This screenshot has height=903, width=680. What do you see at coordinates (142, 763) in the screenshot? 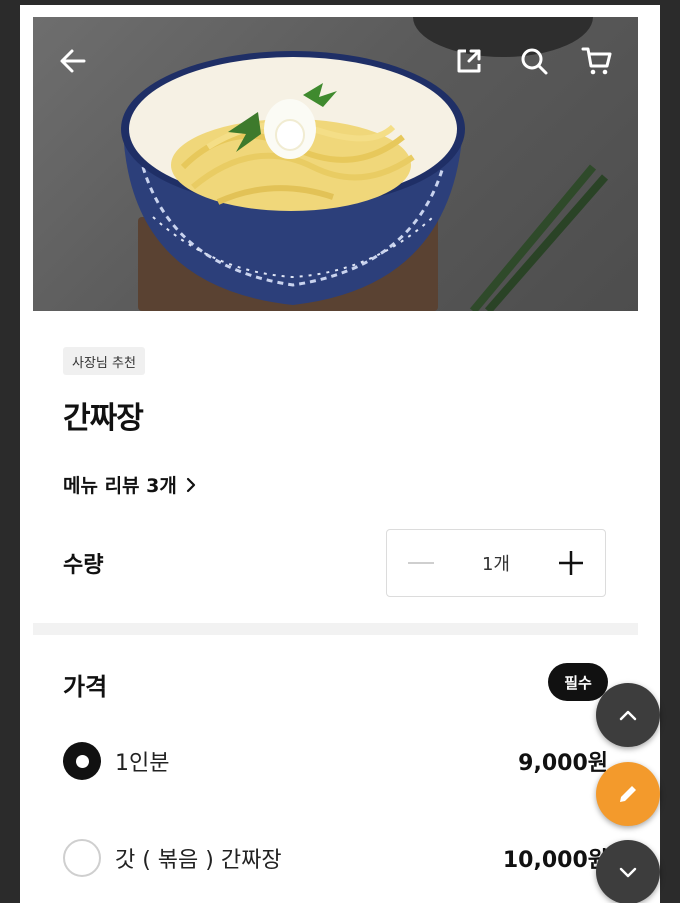
I see `option-name: 1인분` at bounding box center [142, 763].